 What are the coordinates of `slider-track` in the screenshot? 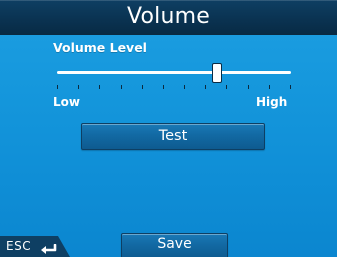 It's located at (174, 72).